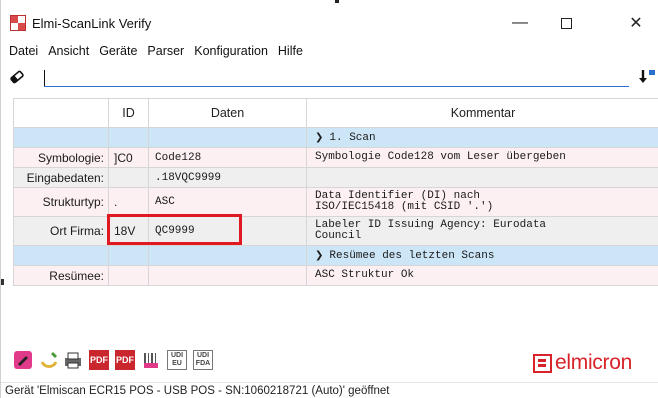  What do you see at coordinates (177, 363) in the screenshot?
I see `udi-eu-l2: EU` at bounding box center [177, 363].